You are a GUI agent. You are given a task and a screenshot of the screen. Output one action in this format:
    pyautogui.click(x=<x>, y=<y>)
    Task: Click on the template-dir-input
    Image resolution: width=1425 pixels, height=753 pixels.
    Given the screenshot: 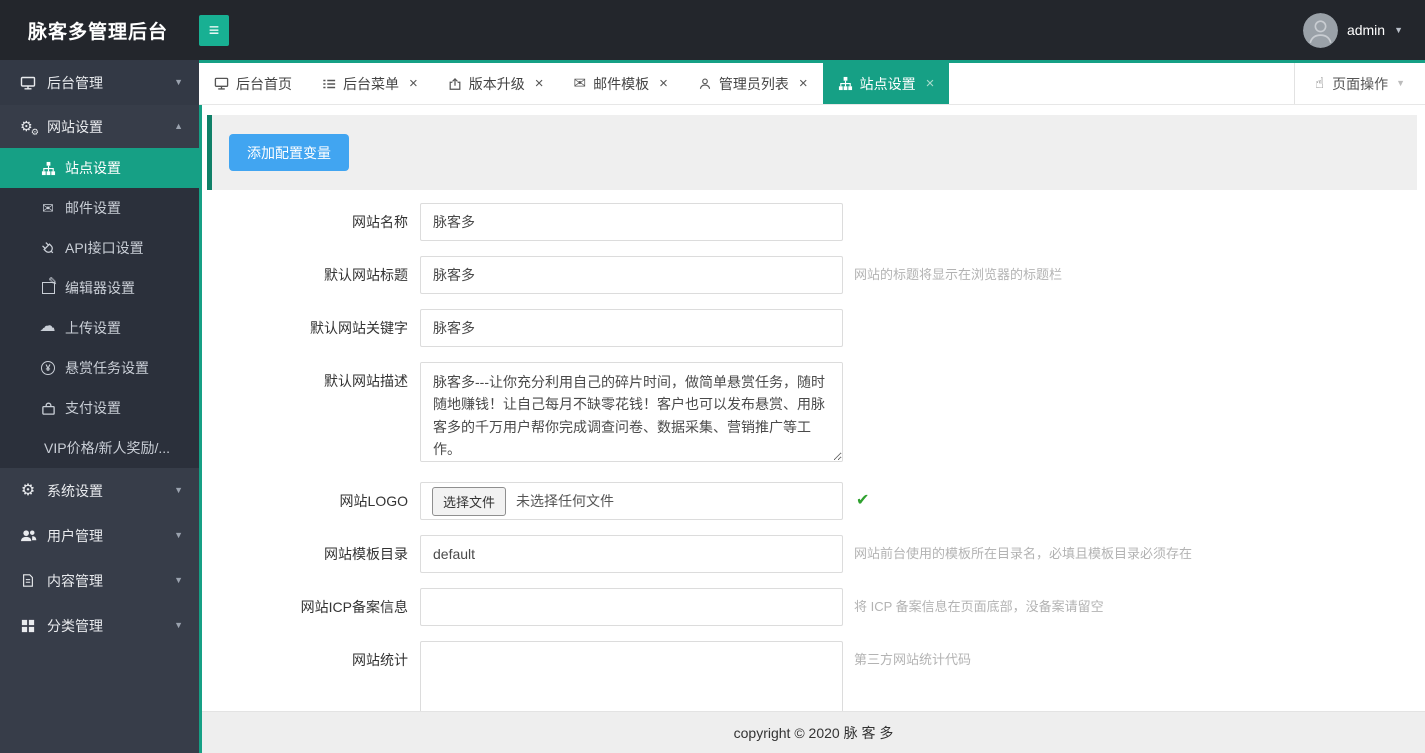 What is the action you would take?
    pyautogui.click(x=631, y=554)
    